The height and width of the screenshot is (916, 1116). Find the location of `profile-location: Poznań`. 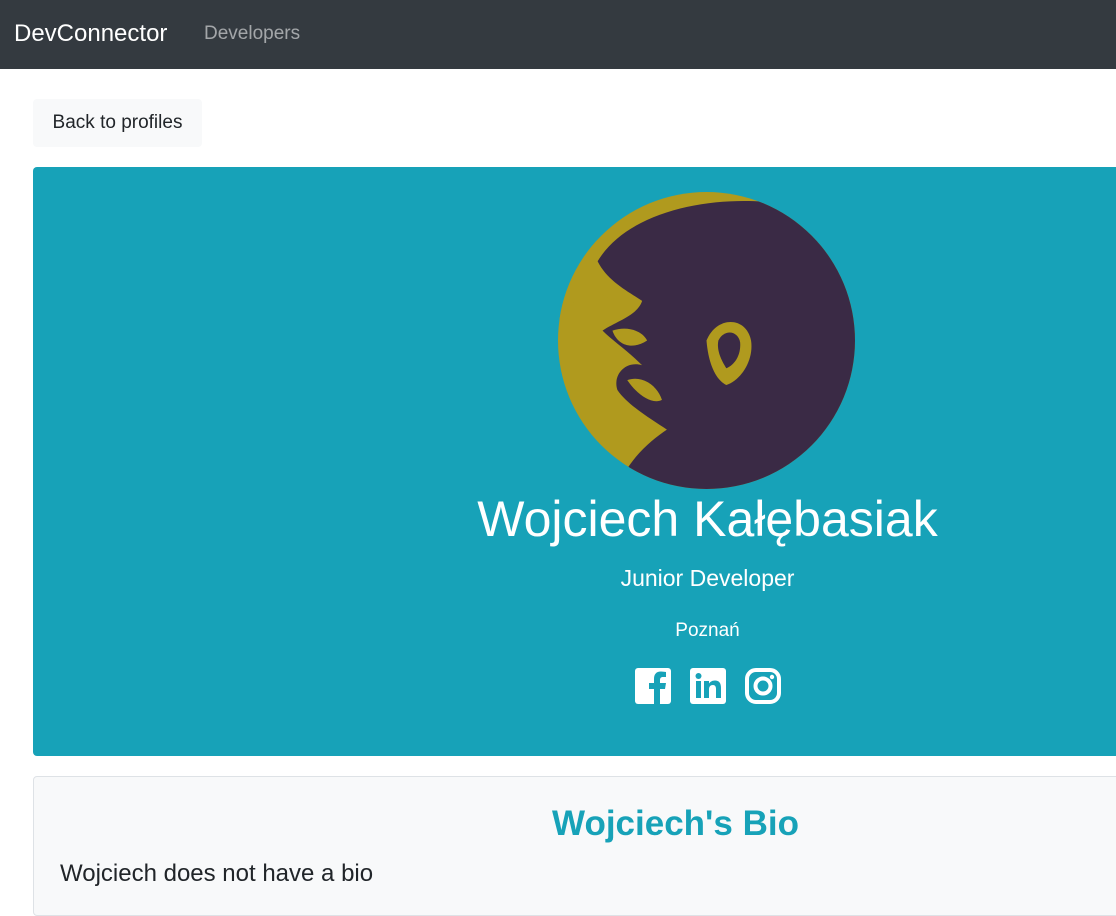

profile-location: Poznań is located at coordinates (707, 630).